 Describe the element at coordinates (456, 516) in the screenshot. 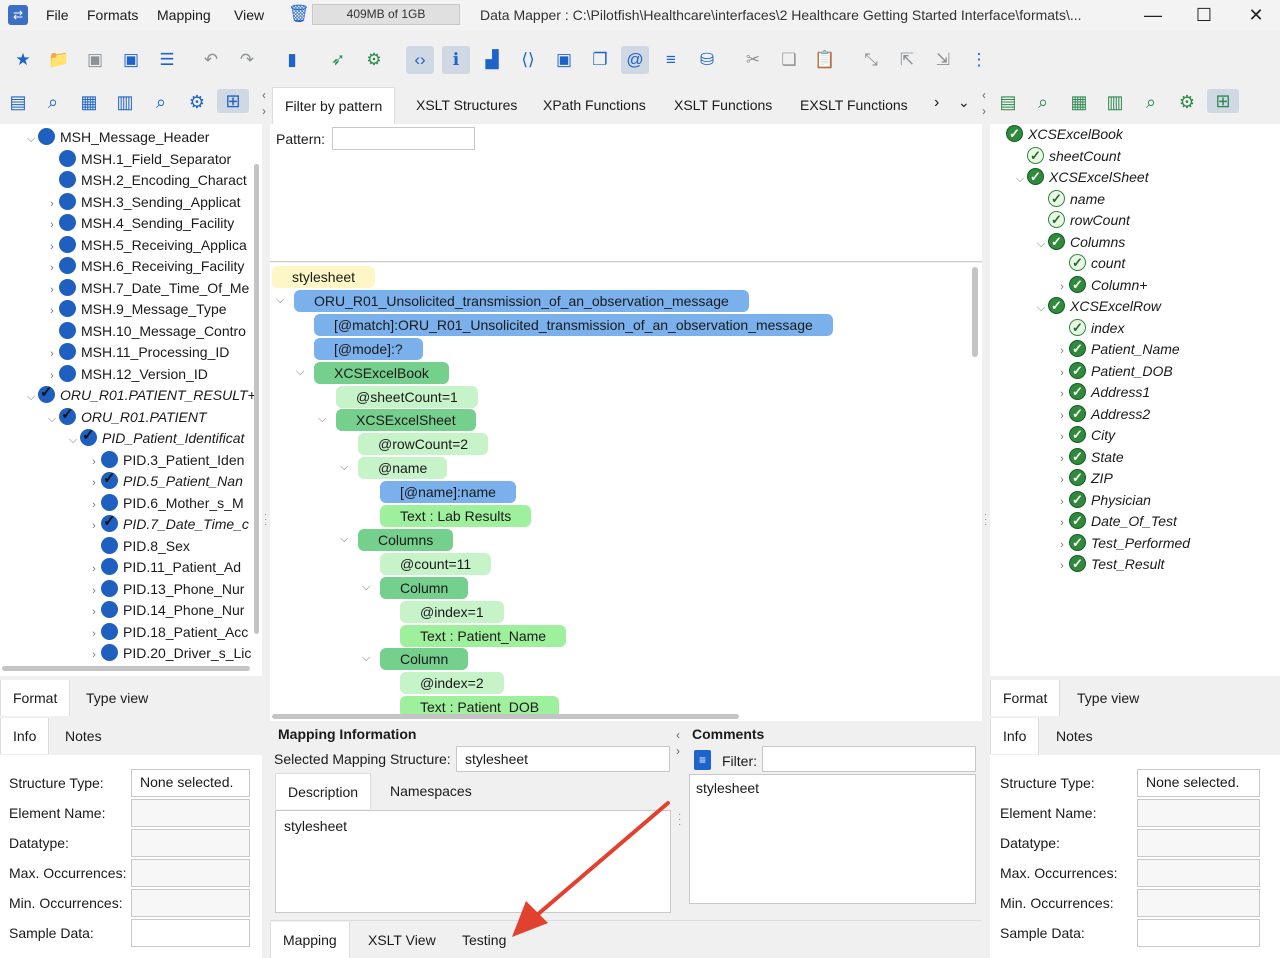

I see `mapping-node: Text : Lab Results` at that location.